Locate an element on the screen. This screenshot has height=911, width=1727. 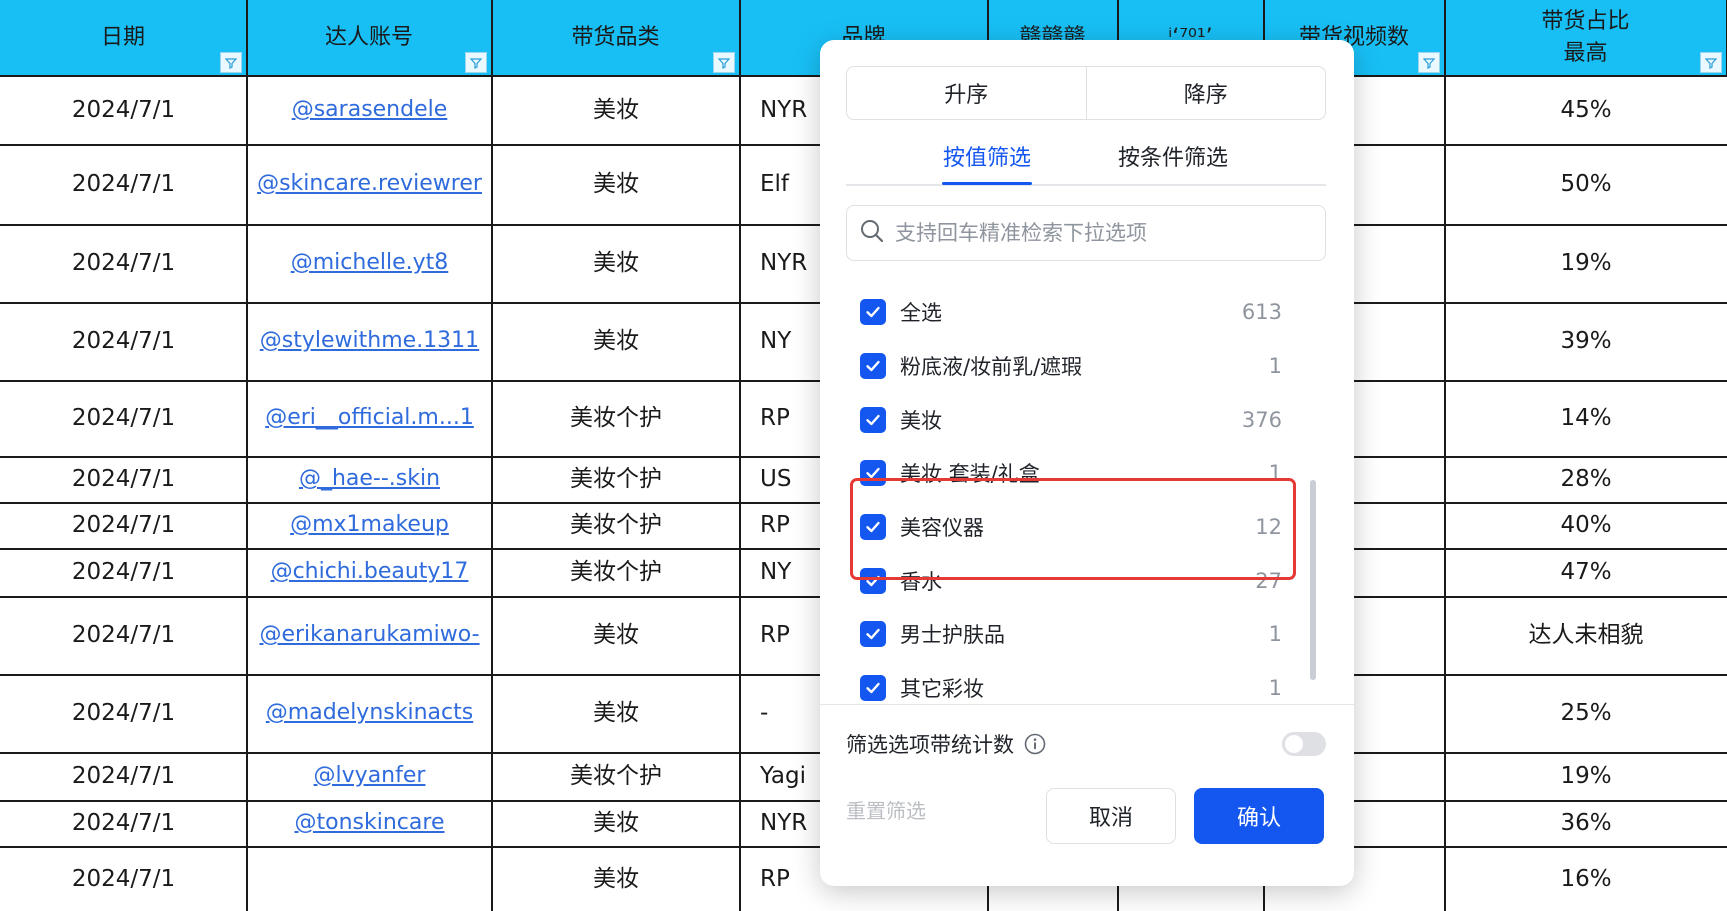
option-label: 粉底液/妆前乳/遮瑕 is located at coordinates (991, 367).